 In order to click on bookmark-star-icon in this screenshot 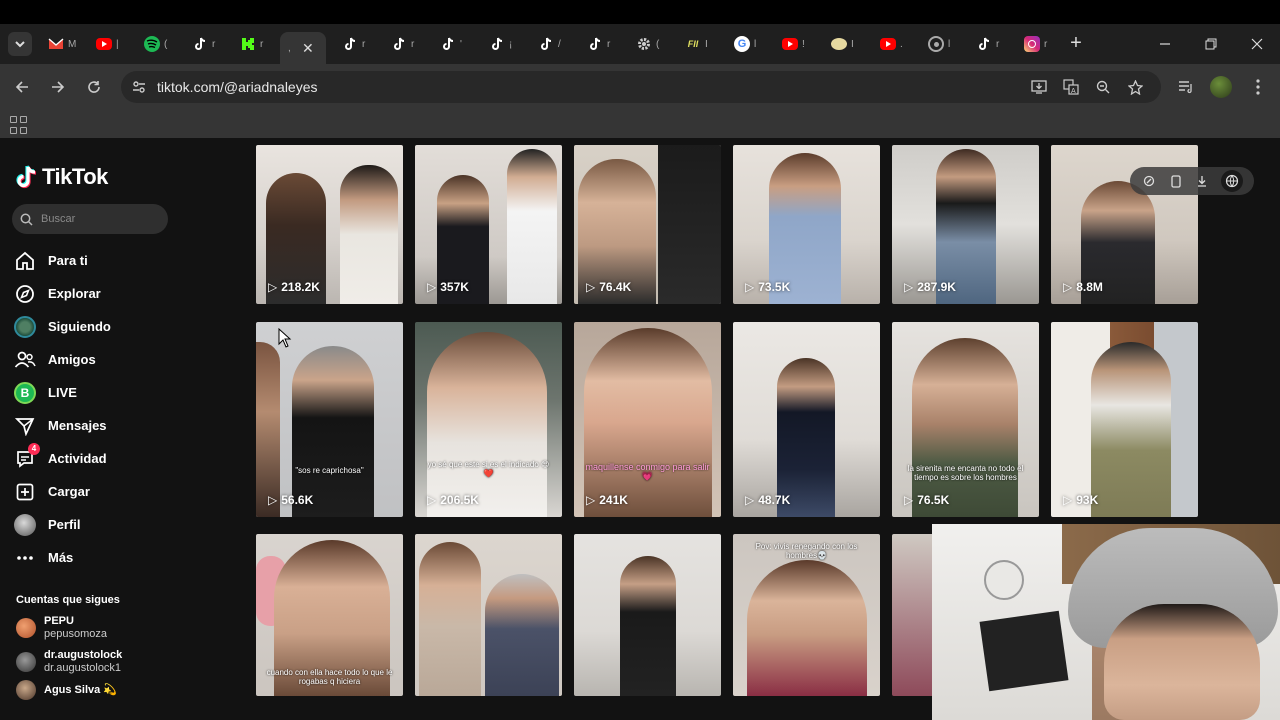, I will do `click(1135, 87)`.